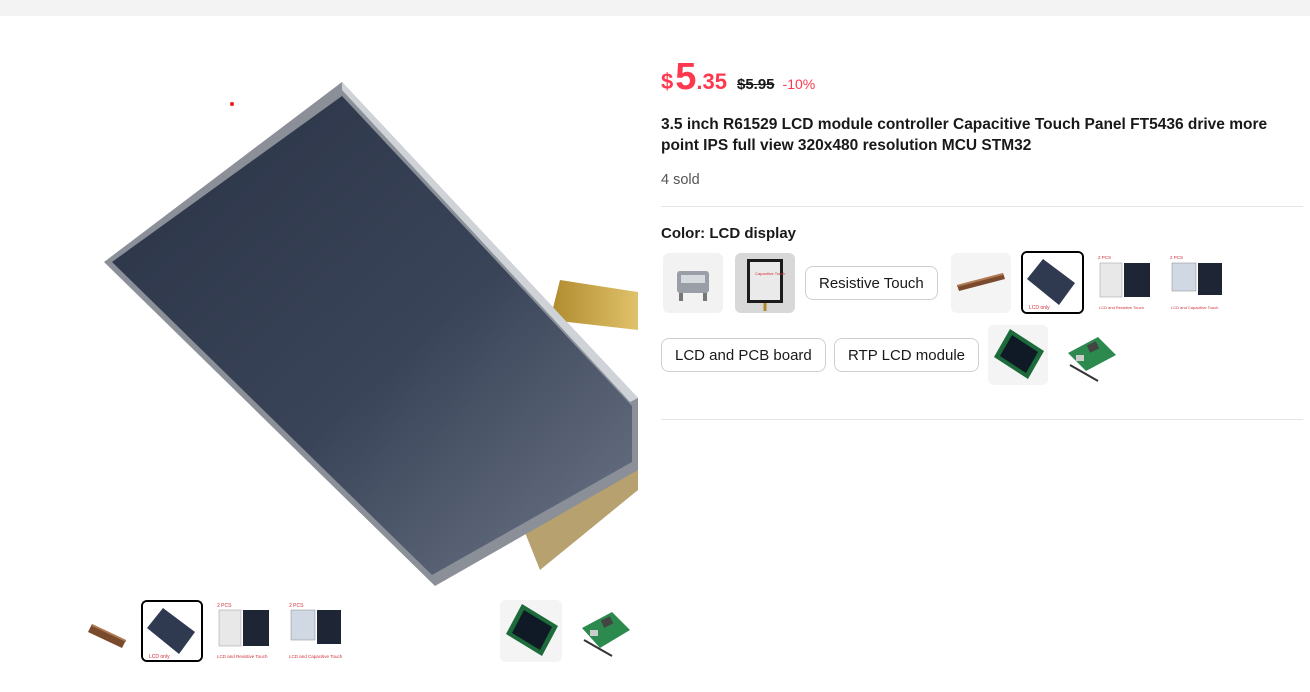  What do you see at coordinates (743, 355) in the screenshot?
I see `sku-option-lcd-pcb-board: LCD and PCB board` at bounding box center [743, 355].